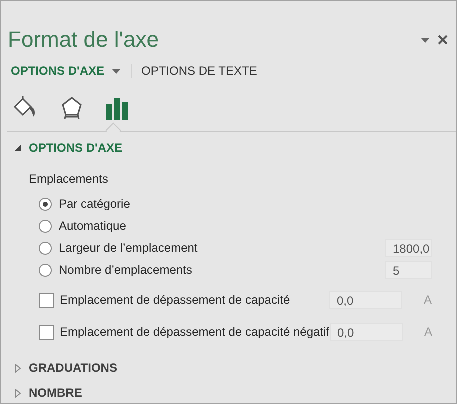  Describe the element at coordinates (195, 332) in the screenshot. I see `option-label: Emplacement de dépassement de capacité négatif` at that location.